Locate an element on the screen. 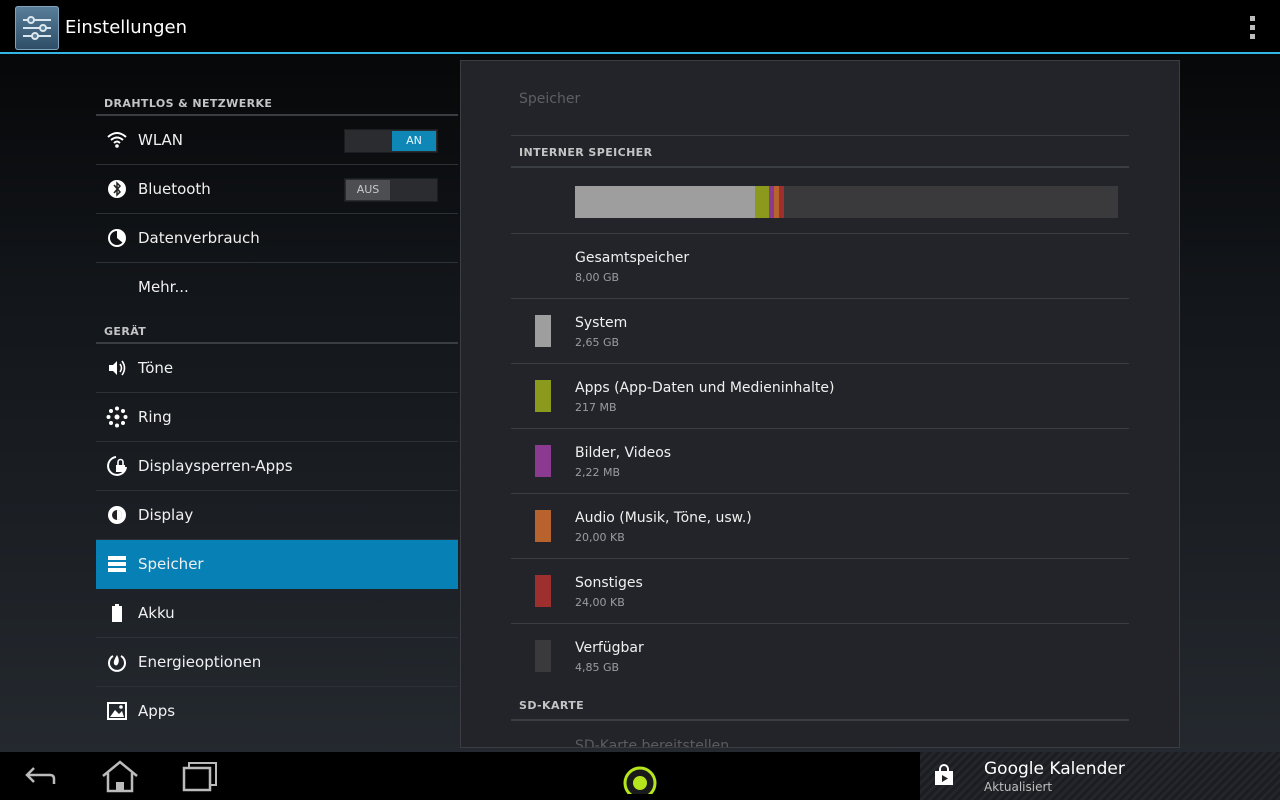  settings-item-ring: Ring is located at coordinates (277, 417).